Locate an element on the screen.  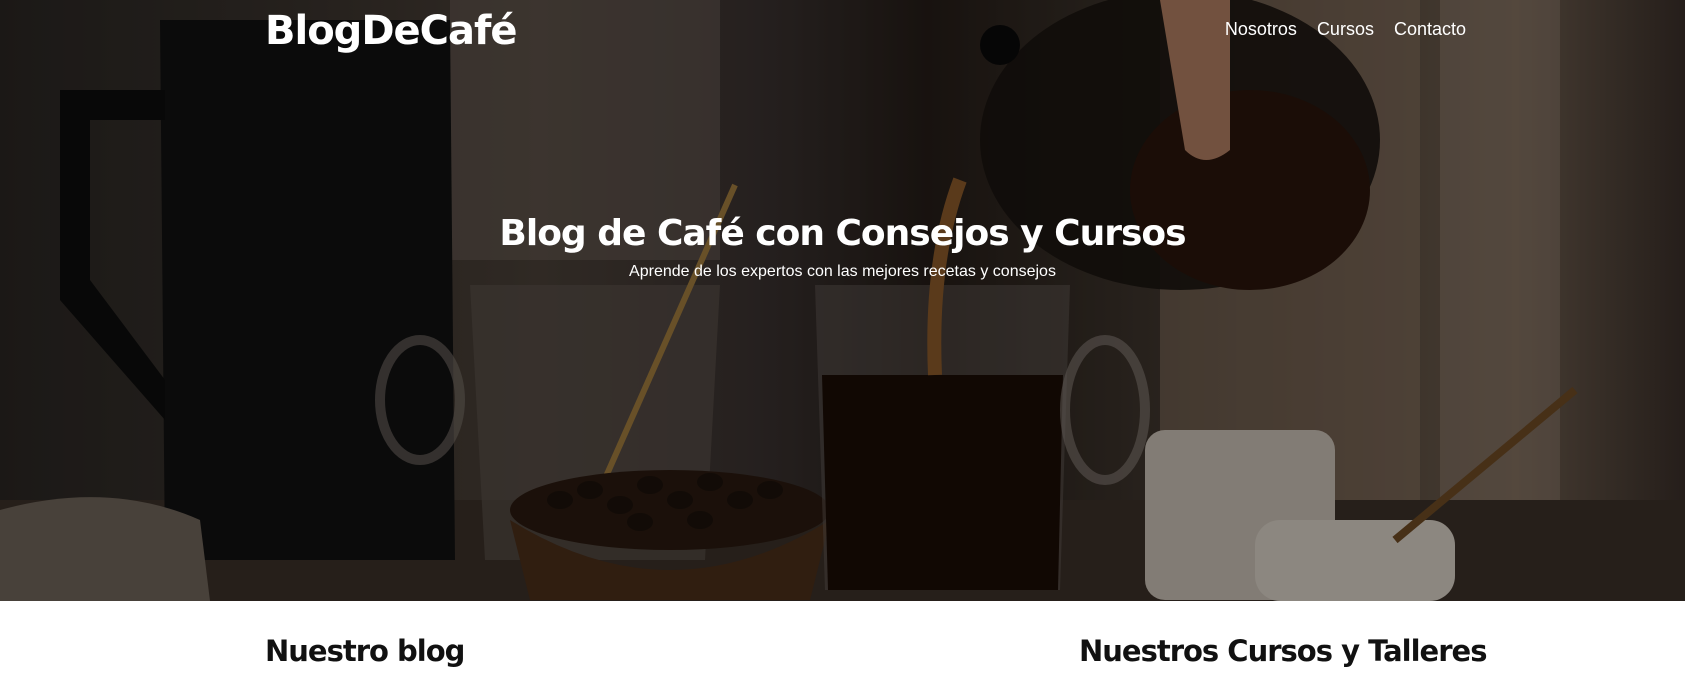
blog-section-title: Nuestro blog is located at coordinates (365, 651).